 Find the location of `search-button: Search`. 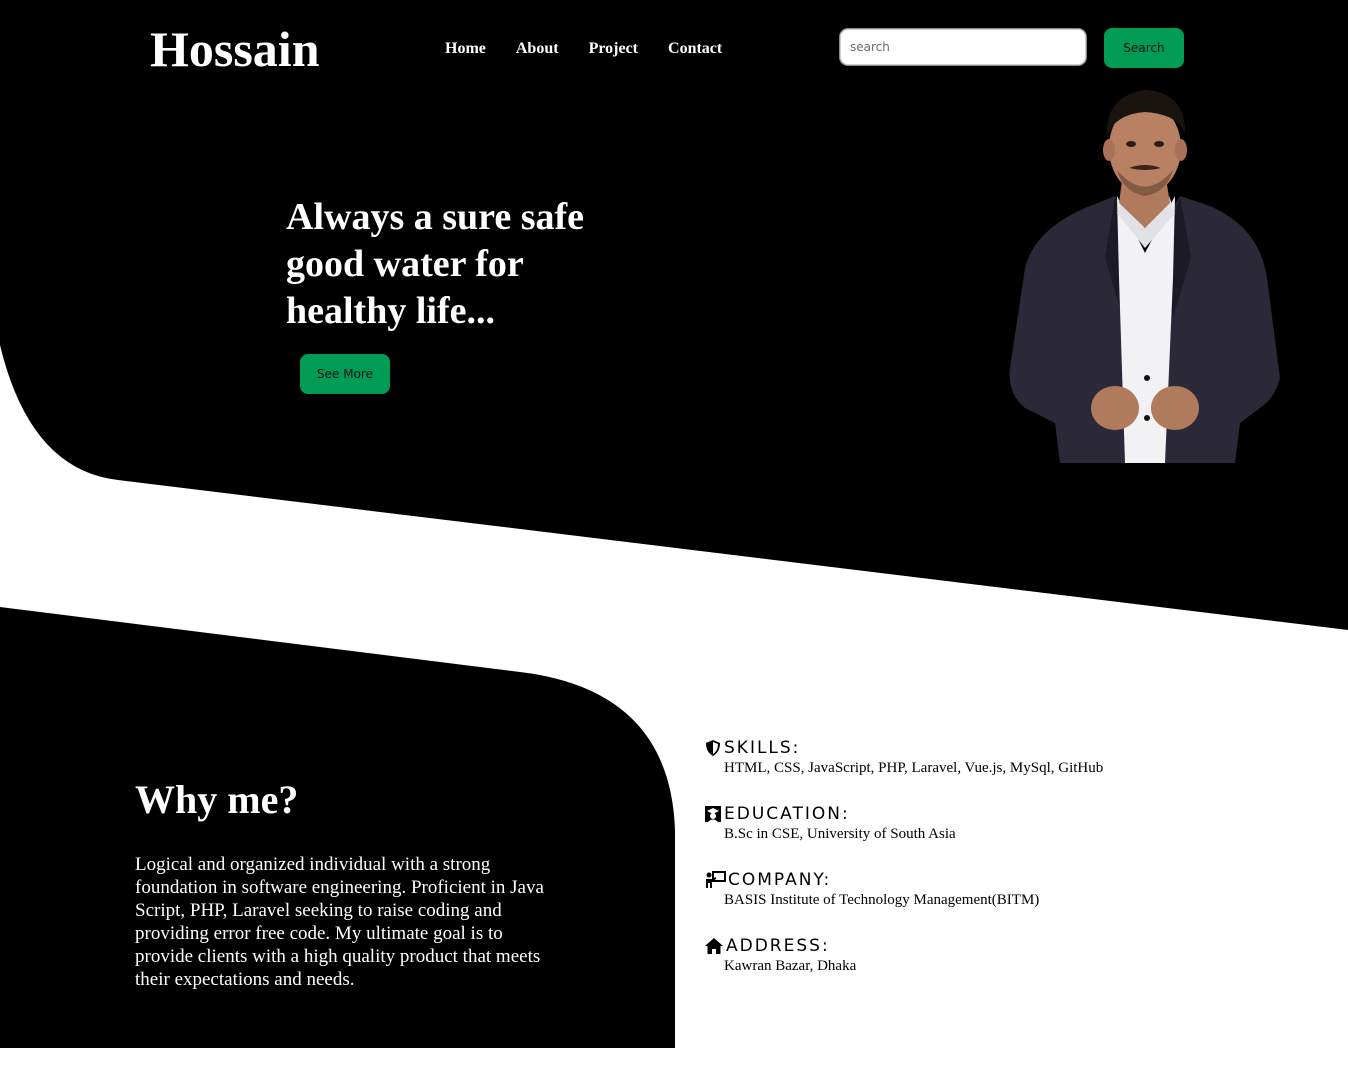

search-button: Search is located at coordinates (1144, 48).